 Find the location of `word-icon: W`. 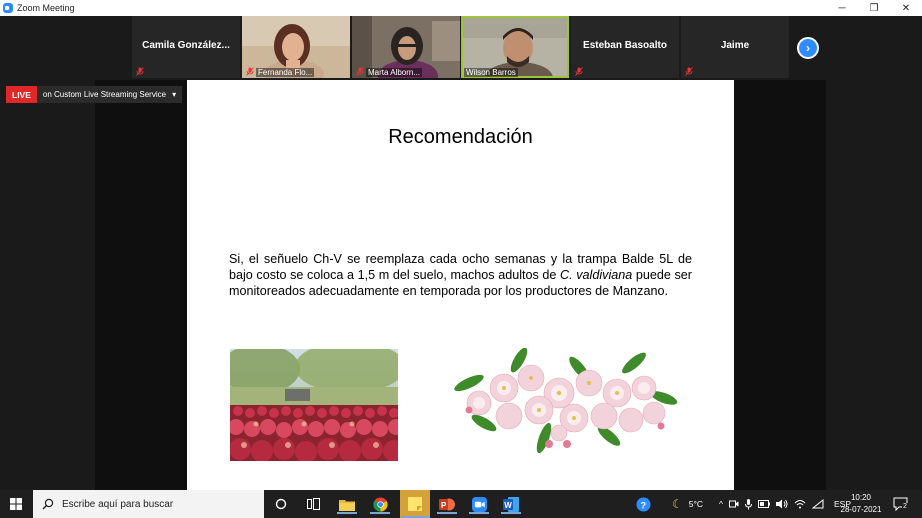

word-icon: W is located at coordinates (511, 504).